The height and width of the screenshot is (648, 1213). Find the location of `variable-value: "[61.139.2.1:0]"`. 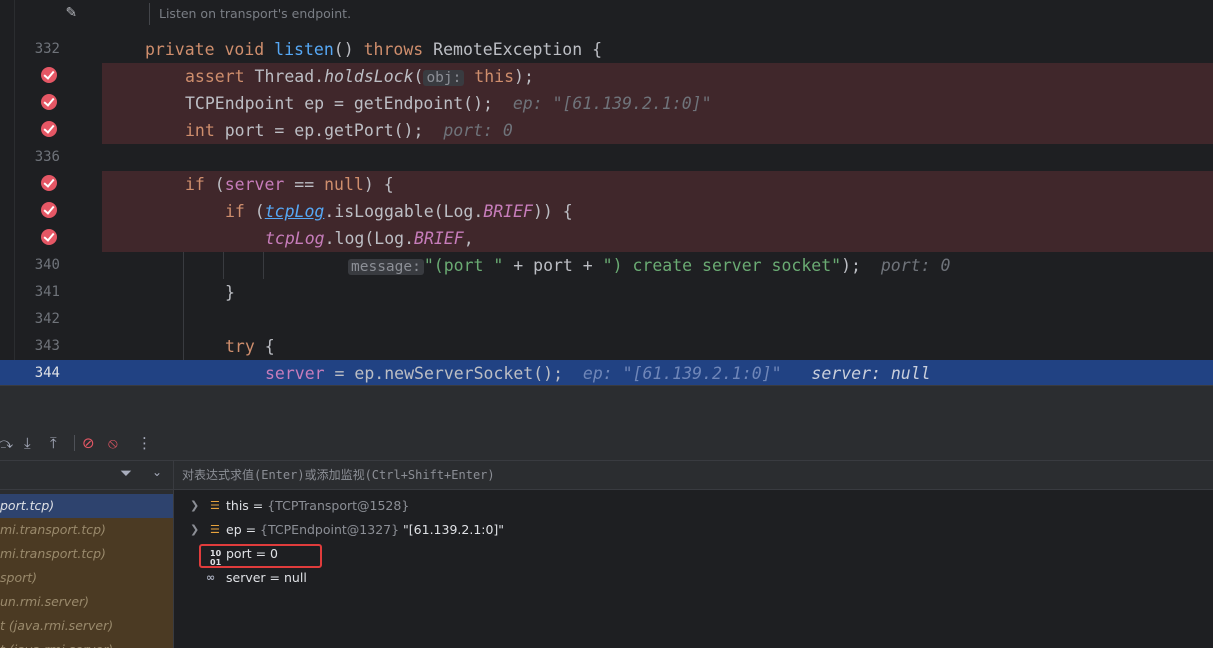

variable-value: "[61.139.2.1:0]" is located at coordinates (452, 529).